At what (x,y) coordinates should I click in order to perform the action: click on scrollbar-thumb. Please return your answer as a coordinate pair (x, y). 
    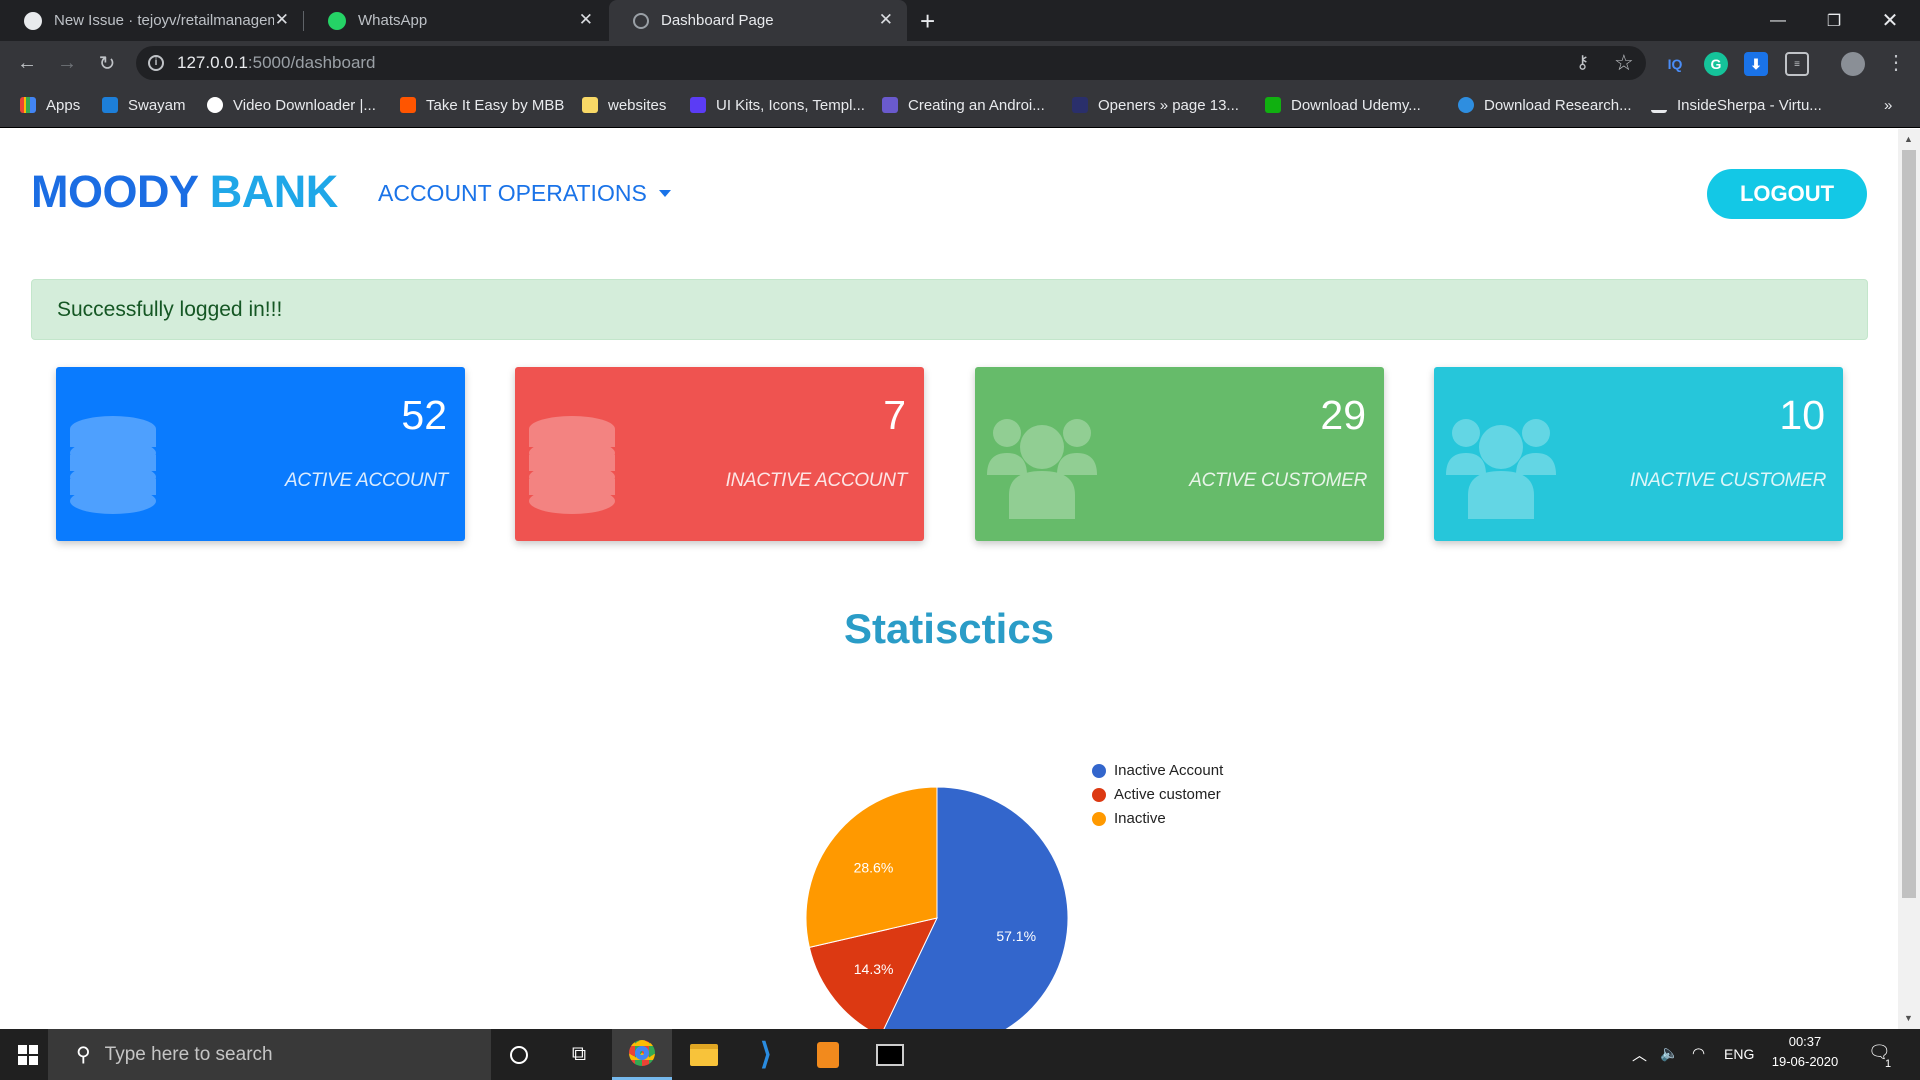
    Looking at the image, I should click on (1909, 524).